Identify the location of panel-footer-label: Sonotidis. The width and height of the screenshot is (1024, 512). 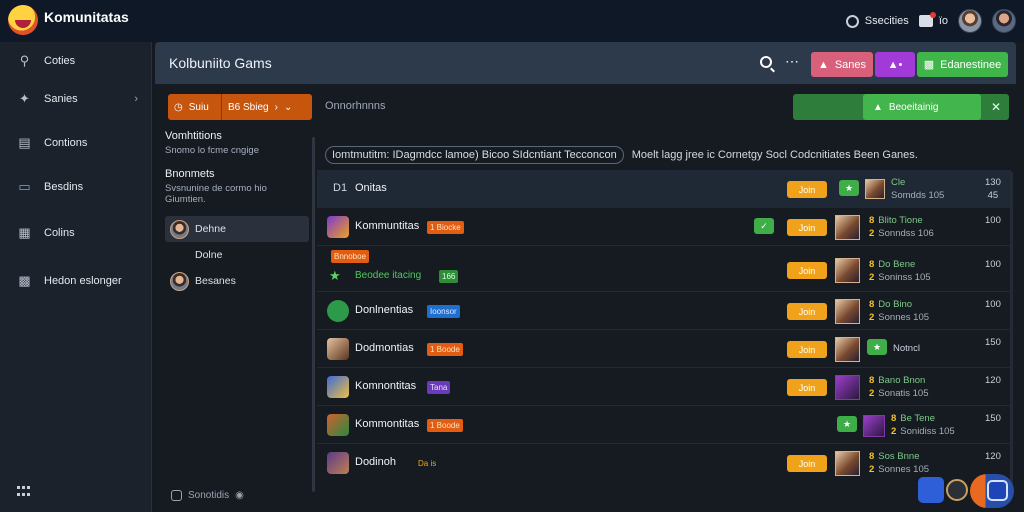
(209, 495).